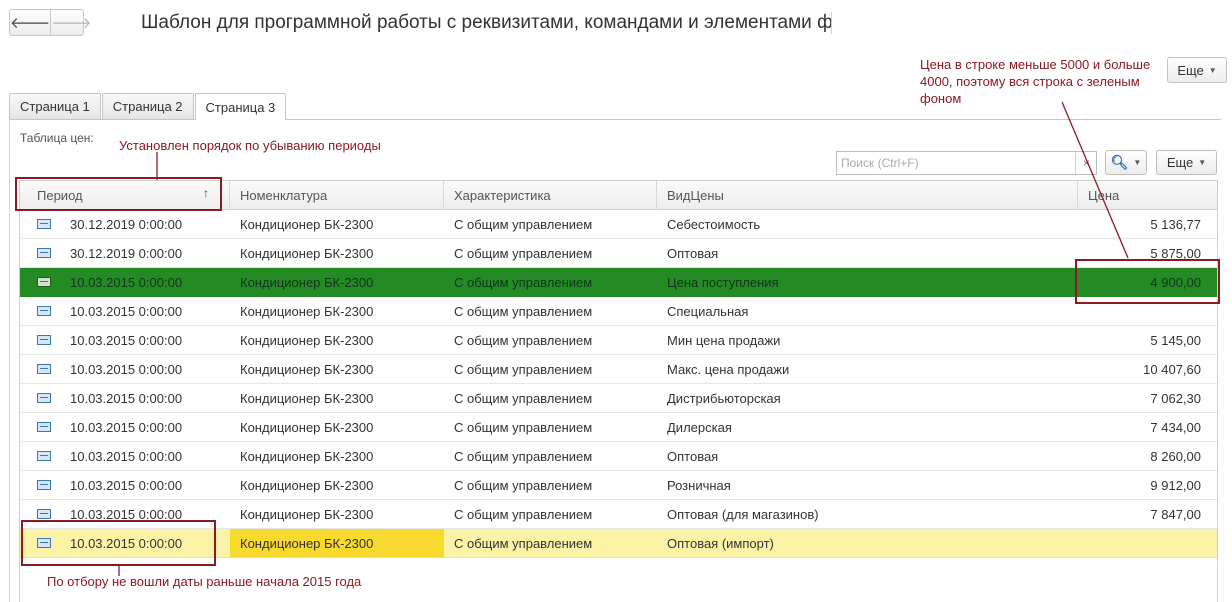 The image size is (1232, 602). What do you see at coordinates (1212, 70) in the screenshot?
I see `chevron-down-icon: ▼` at bounding box center [1212, 70].